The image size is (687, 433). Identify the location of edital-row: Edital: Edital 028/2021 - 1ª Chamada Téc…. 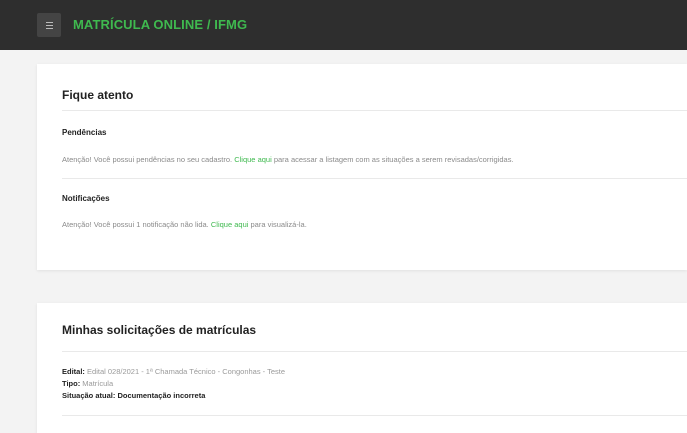
(173, 371).